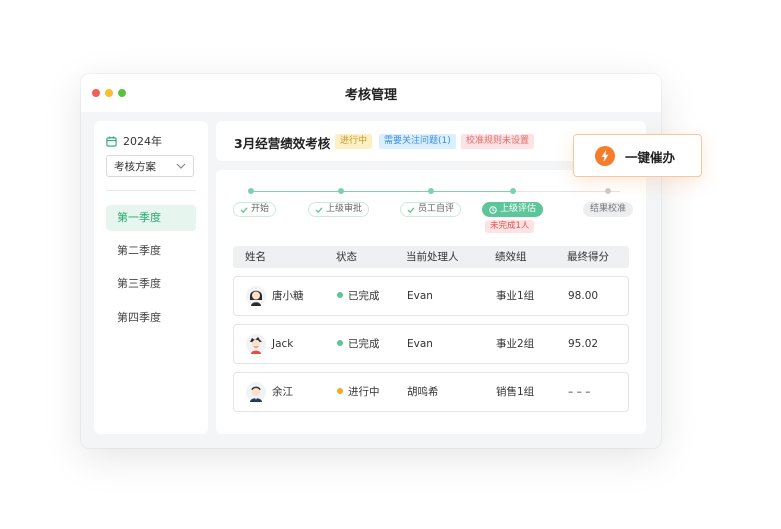 The image size is (781, 529). I want to click on year-picker: 2024年, so click(134, 141).